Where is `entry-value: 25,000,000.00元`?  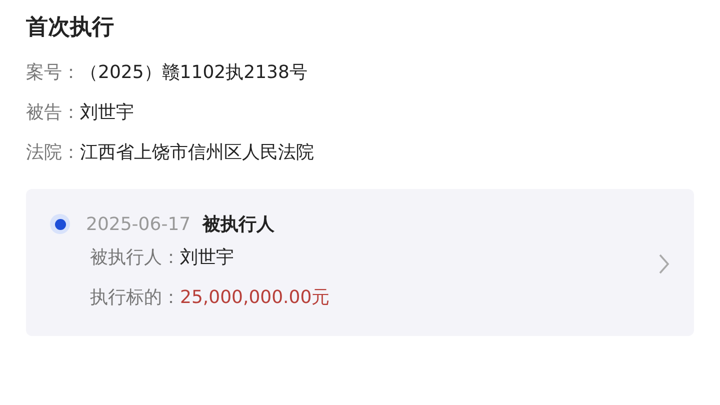 entry-value: 25,000,000.00元 is located at coordinates (255, 298).